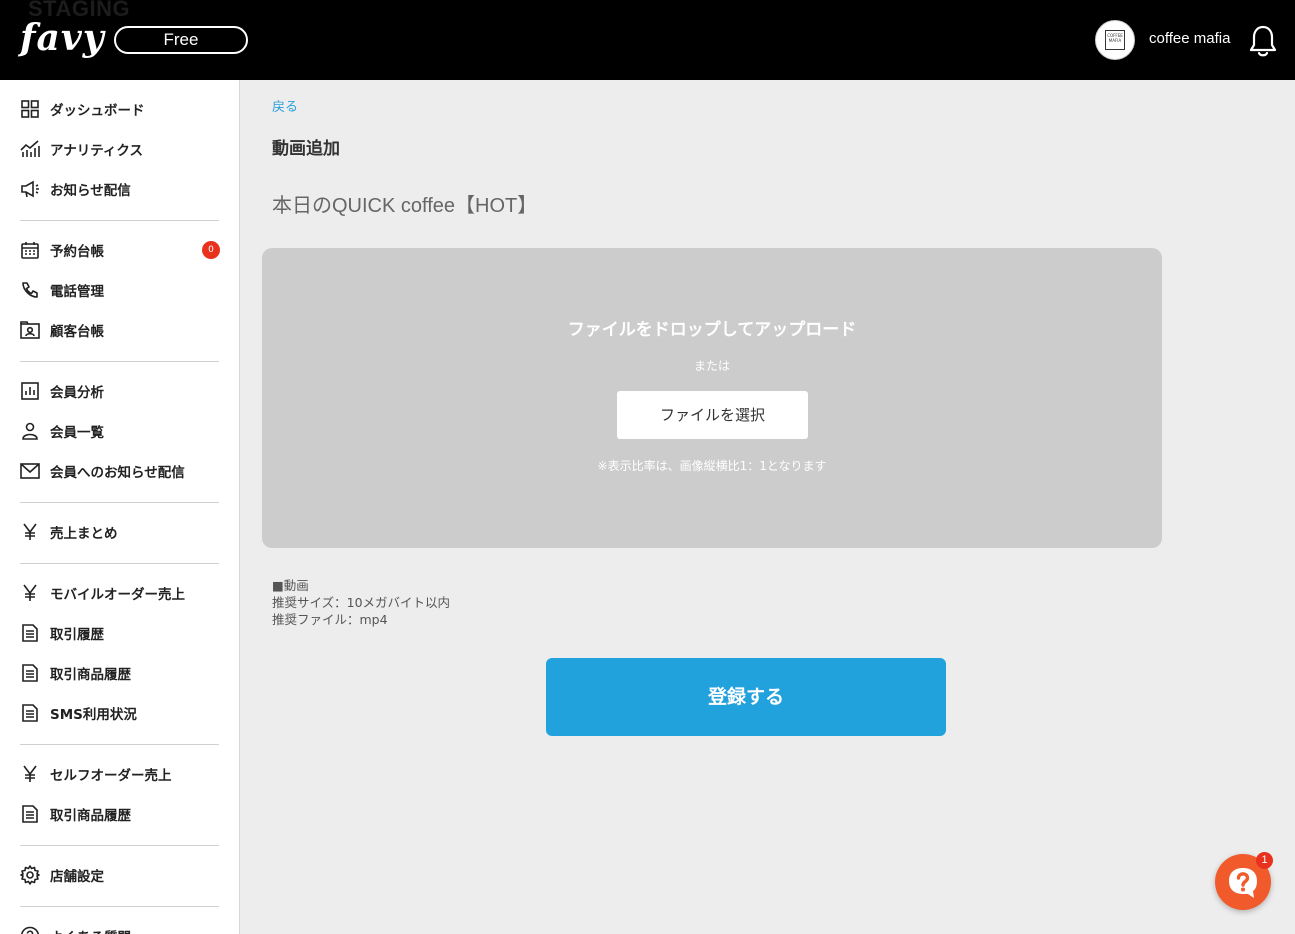  I want to click on mail-icon, so click(30, 471).